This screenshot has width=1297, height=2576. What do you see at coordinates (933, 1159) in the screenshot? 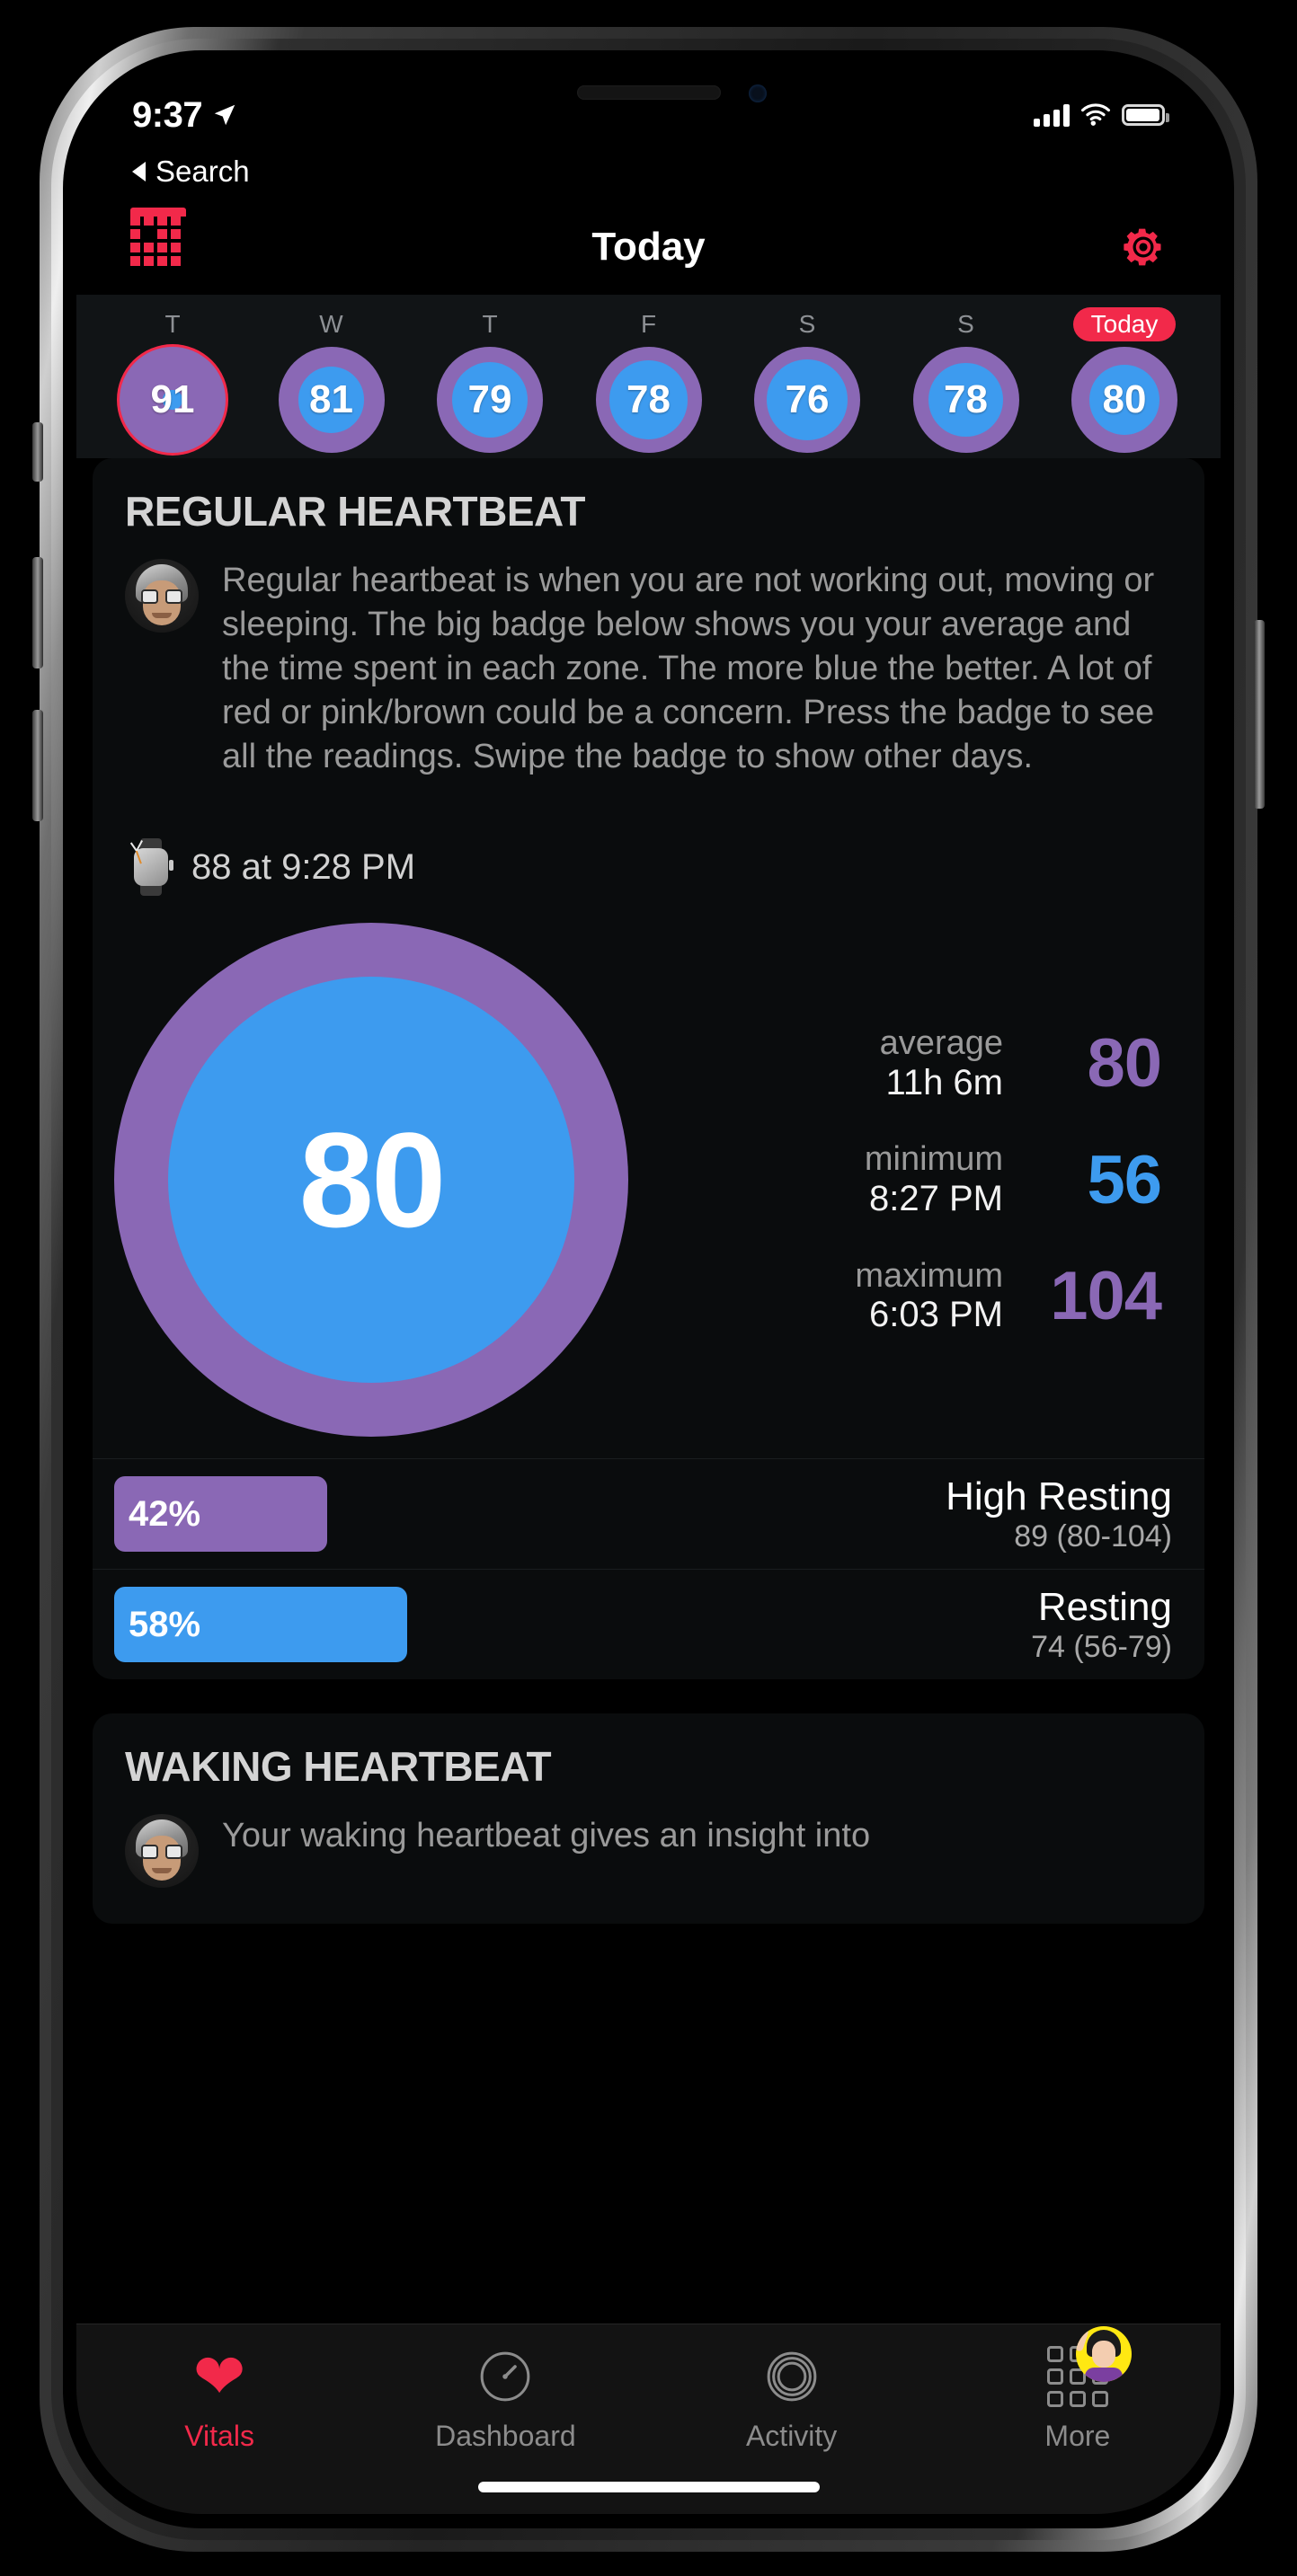
I see `stat-key: minimum` at bounding box center [933, 1159].